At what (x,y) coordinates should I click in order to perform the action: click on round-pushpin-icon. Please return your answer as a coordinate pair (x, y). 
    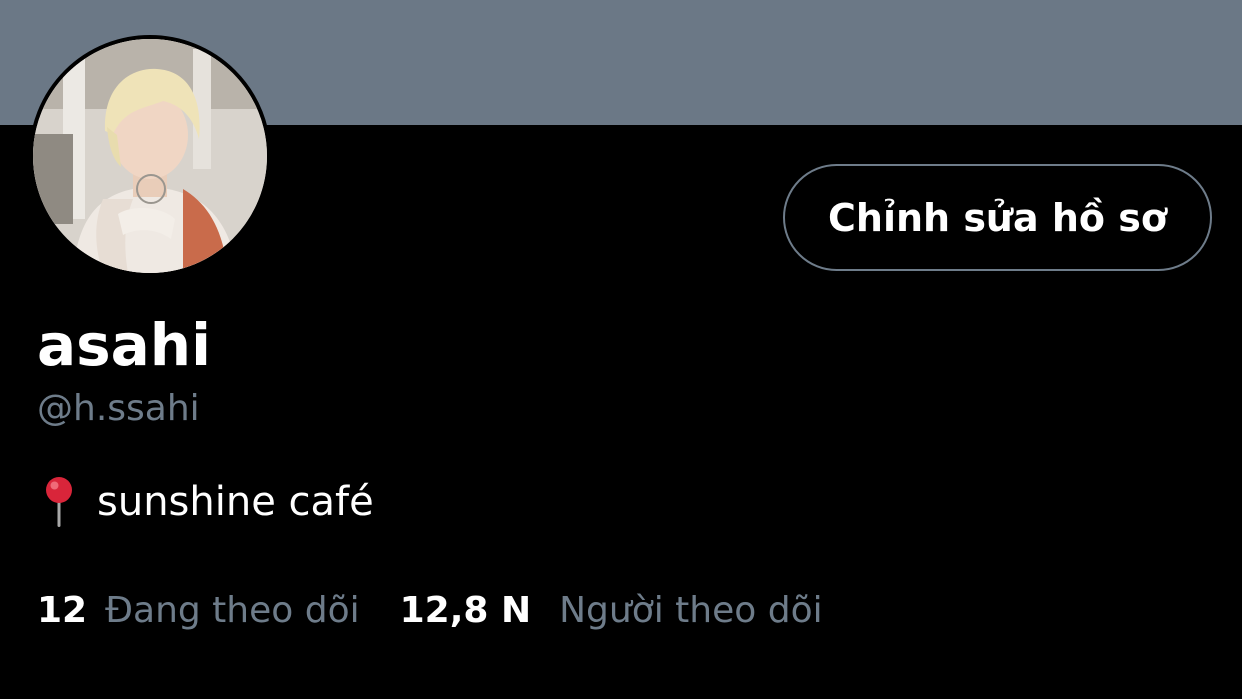
    Looking at the image, I should click on (59, 502).